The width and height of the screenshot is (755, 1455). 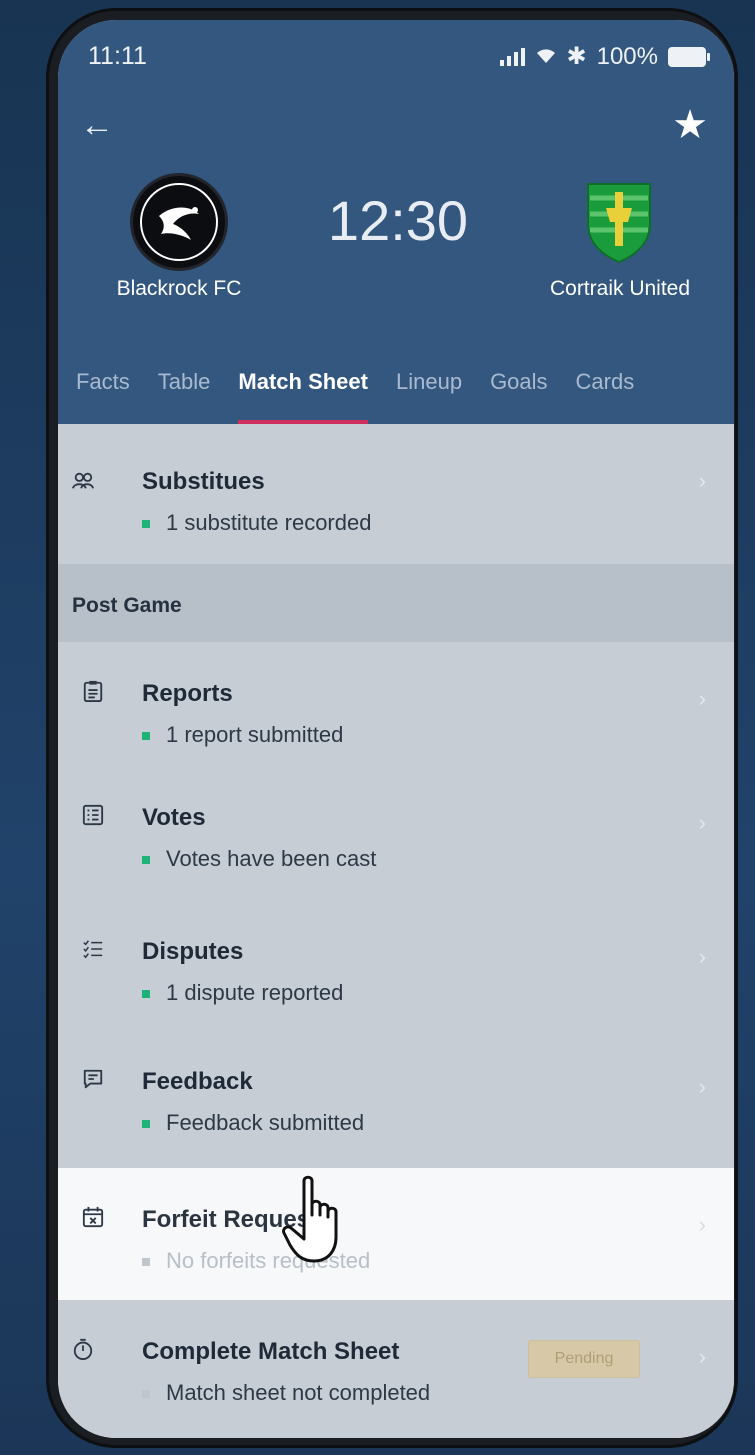 I want to click on battery-percent: 100%, so click(x=627, y=56).